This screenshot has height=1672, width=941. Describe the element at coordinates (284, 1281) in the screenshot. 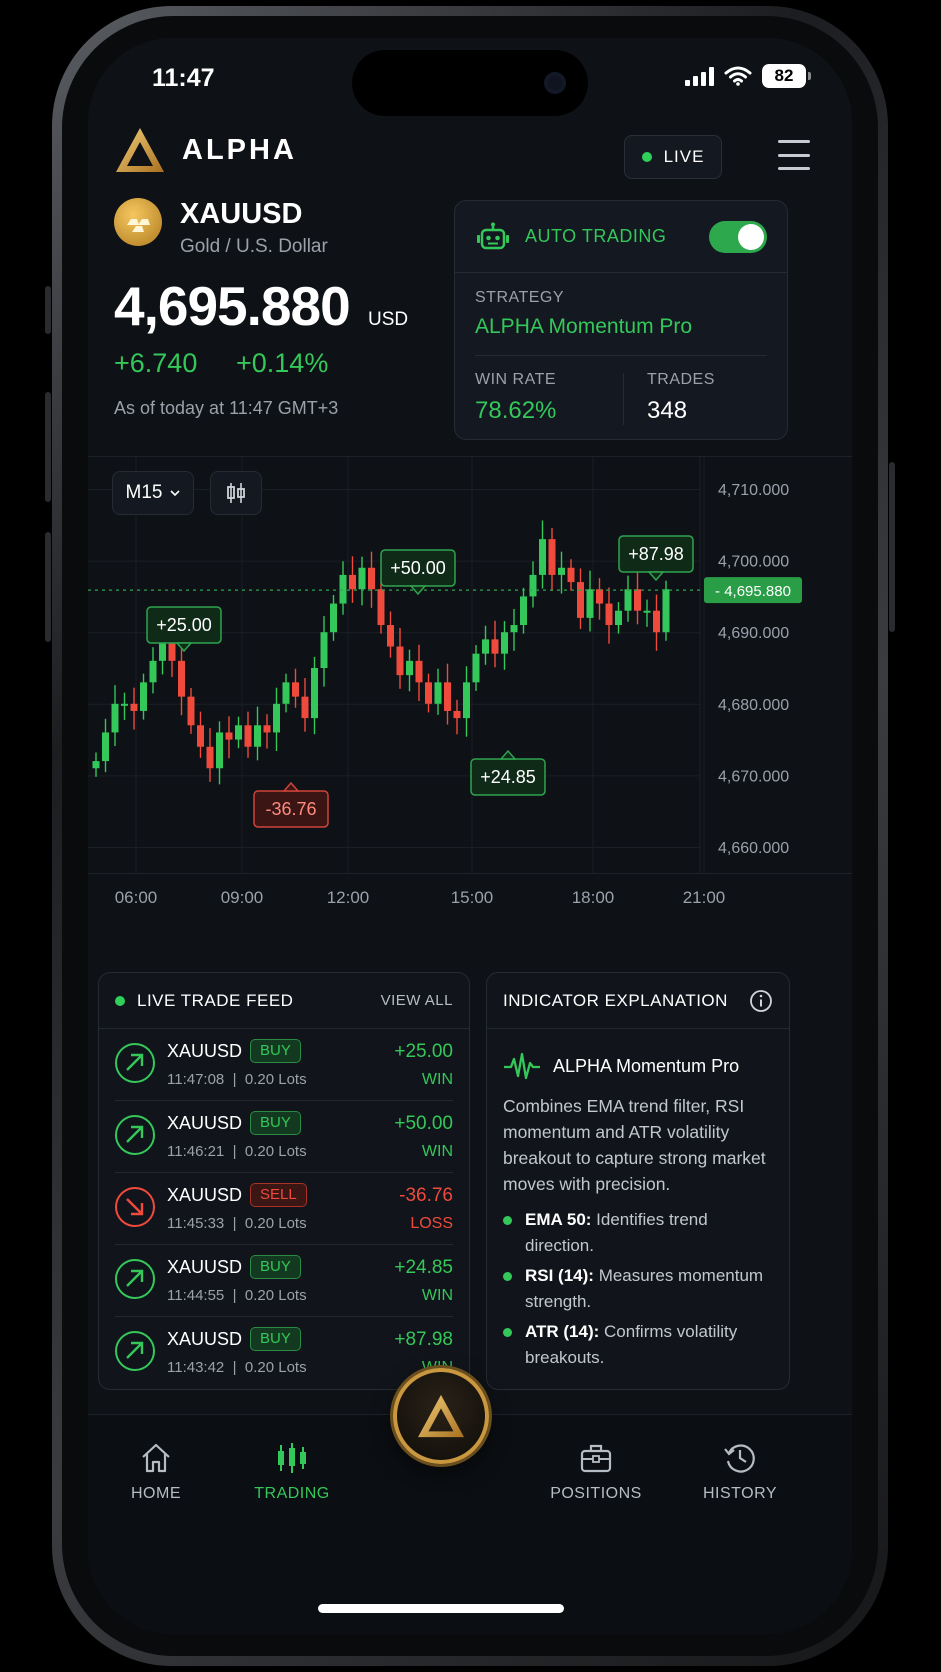

I see `trade-row: XAUUSD BUY 11:44:55 | 0.20 Lots +24.85 WIN` at that location.